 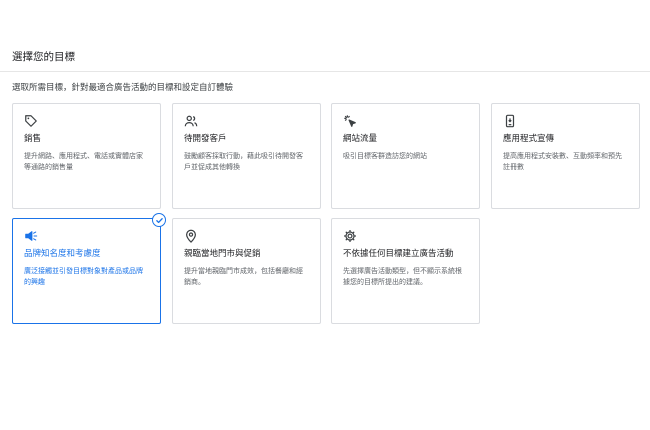 I want to click on gear-icon, so click(x=350, y=236).